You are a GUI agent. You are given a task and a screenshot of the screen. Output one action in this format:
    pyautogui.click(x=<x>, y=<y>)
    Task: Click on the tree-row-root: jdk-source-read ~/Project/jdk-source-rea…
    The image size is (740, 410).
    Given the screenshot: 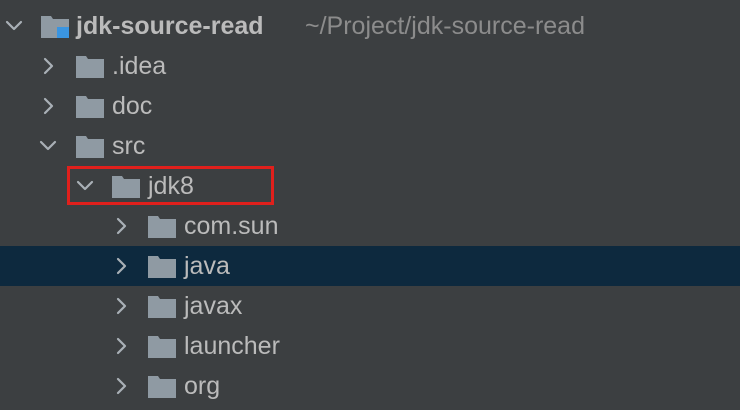 What is the action you would take?
    pyautogui.click(x=370, y=26)
    